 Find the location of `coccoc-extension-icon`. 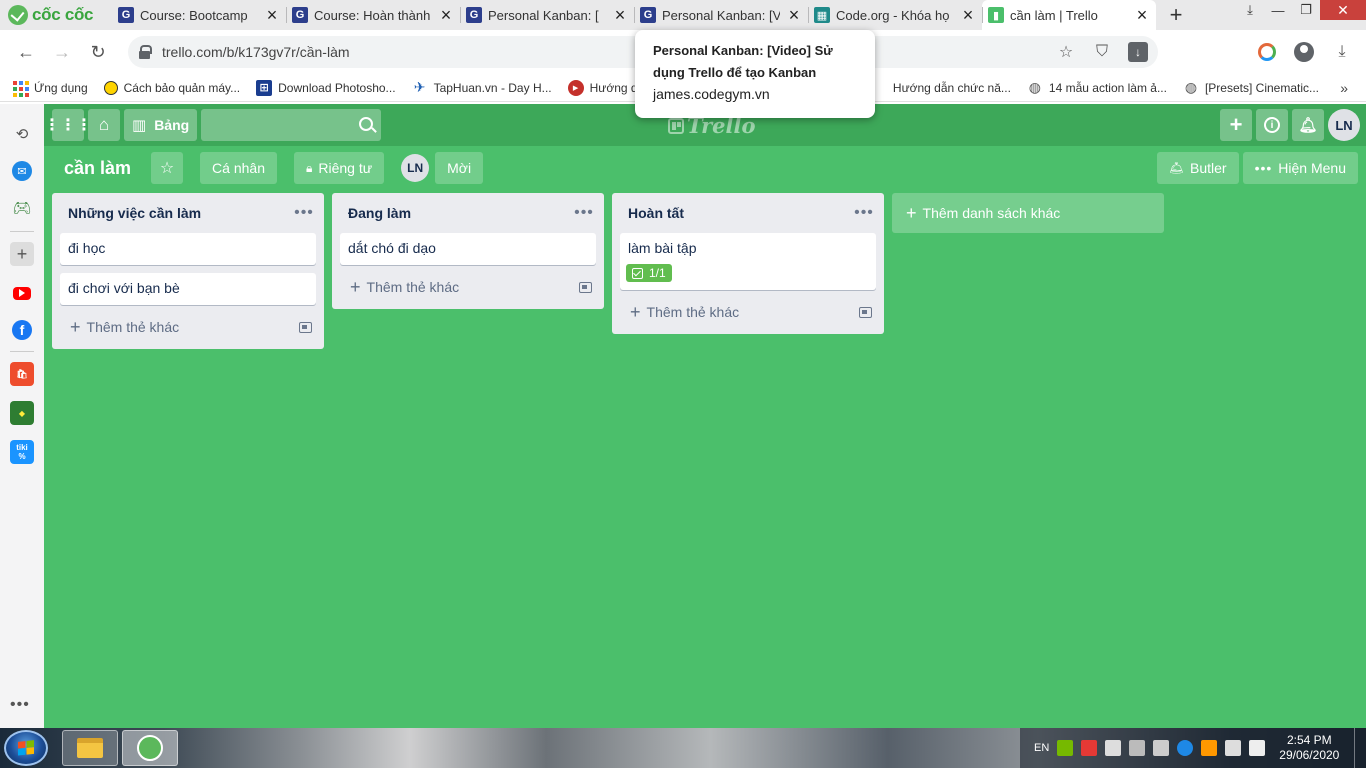

coccoc-extension-icon is located at coordinates (1267, 52).